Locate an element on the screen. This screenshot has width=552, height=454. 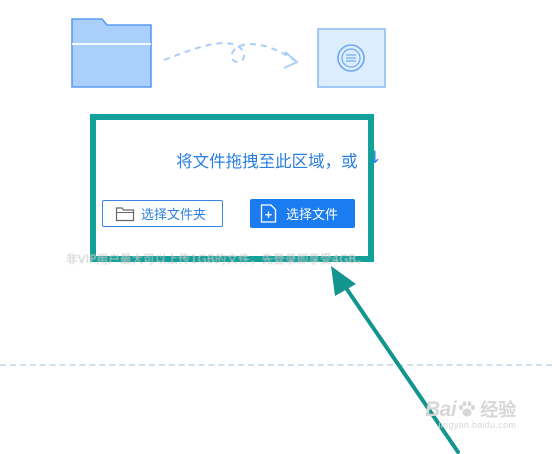
drop-zone-prompt: 将文件拖拽至此区域，或 ↓ is located at coordinates (276, 160).